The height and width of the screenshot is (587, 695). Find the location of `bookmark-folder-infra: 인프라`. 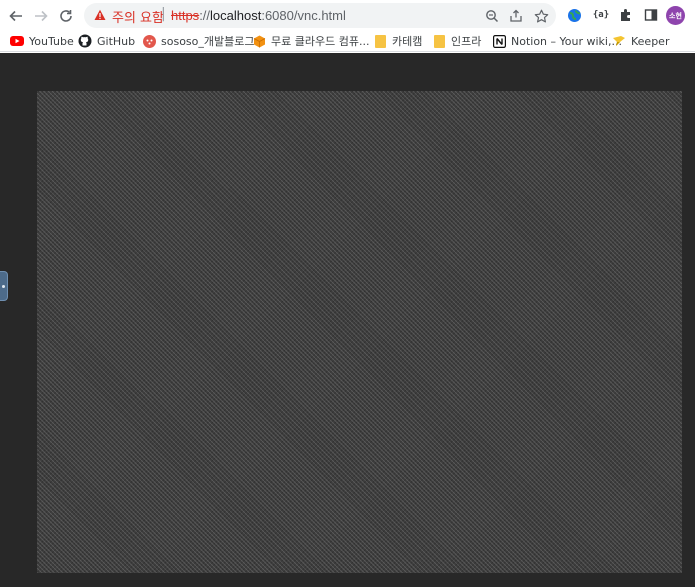

bookmark-folder-infra: 인프라 is located at coordinates (456, 41).